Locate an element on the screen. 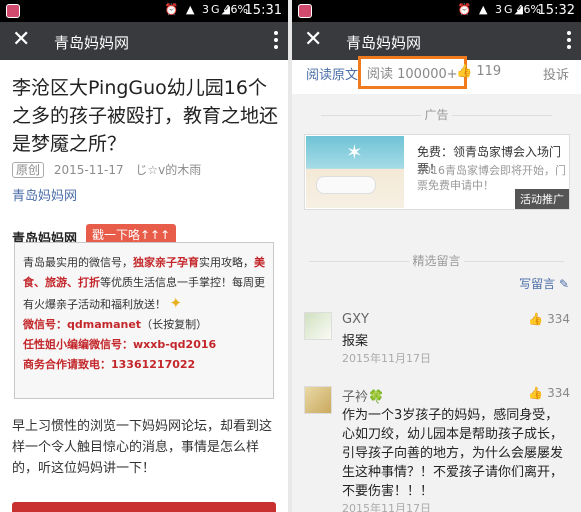 The image size is (581, 512). editor-label: 任性姐小编编微信号： is located at coordinates (78, 344).